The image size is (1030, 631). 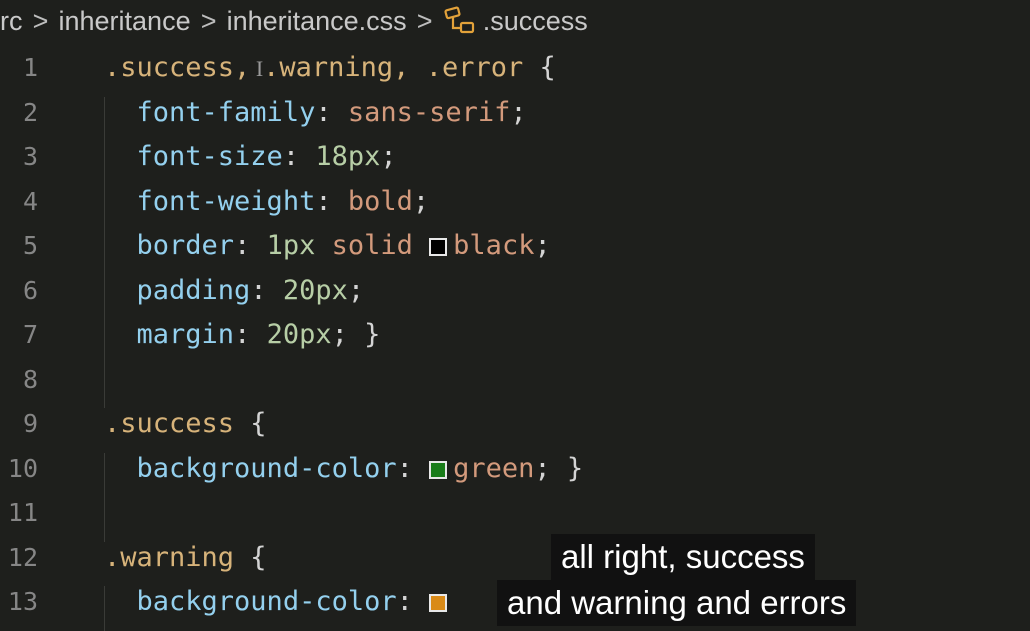 I want to click on code-text: font-size: 18px;, so click(x=250, y=157).